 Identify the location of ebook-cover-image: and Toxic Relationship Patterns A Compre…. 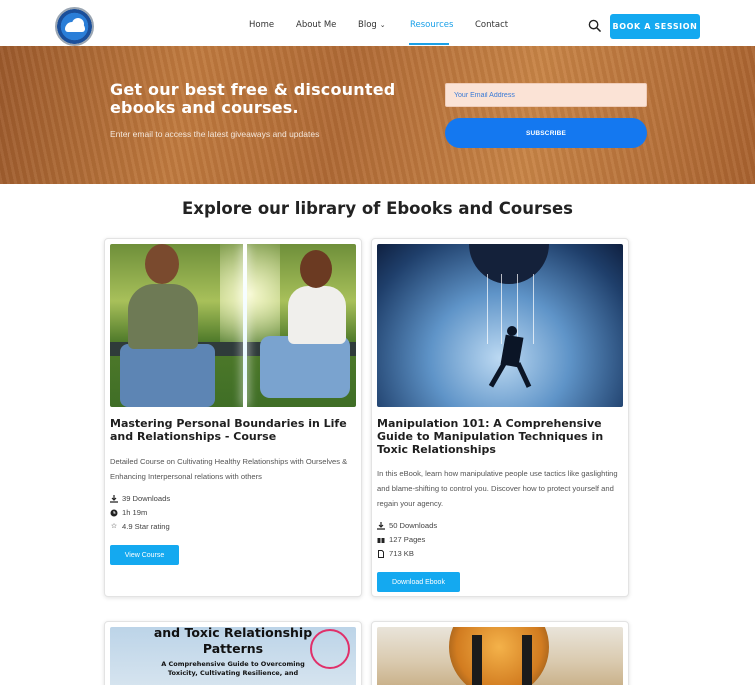
(233, 656).